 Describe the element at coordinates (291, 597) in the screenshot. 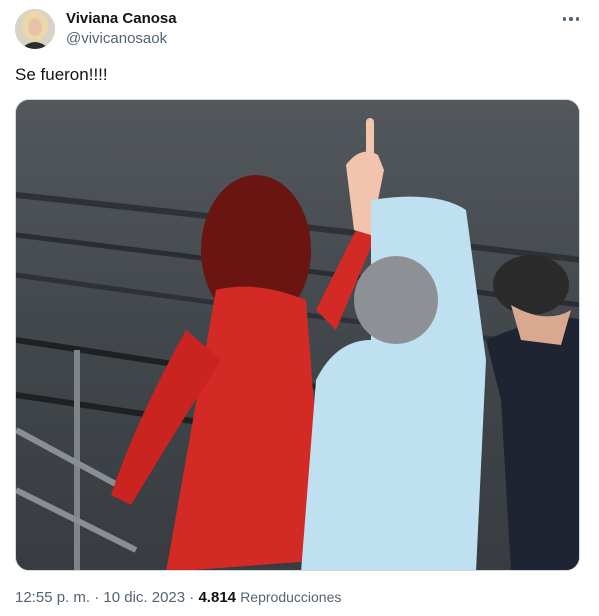

I see `views-label: Reproducciones` at that location.